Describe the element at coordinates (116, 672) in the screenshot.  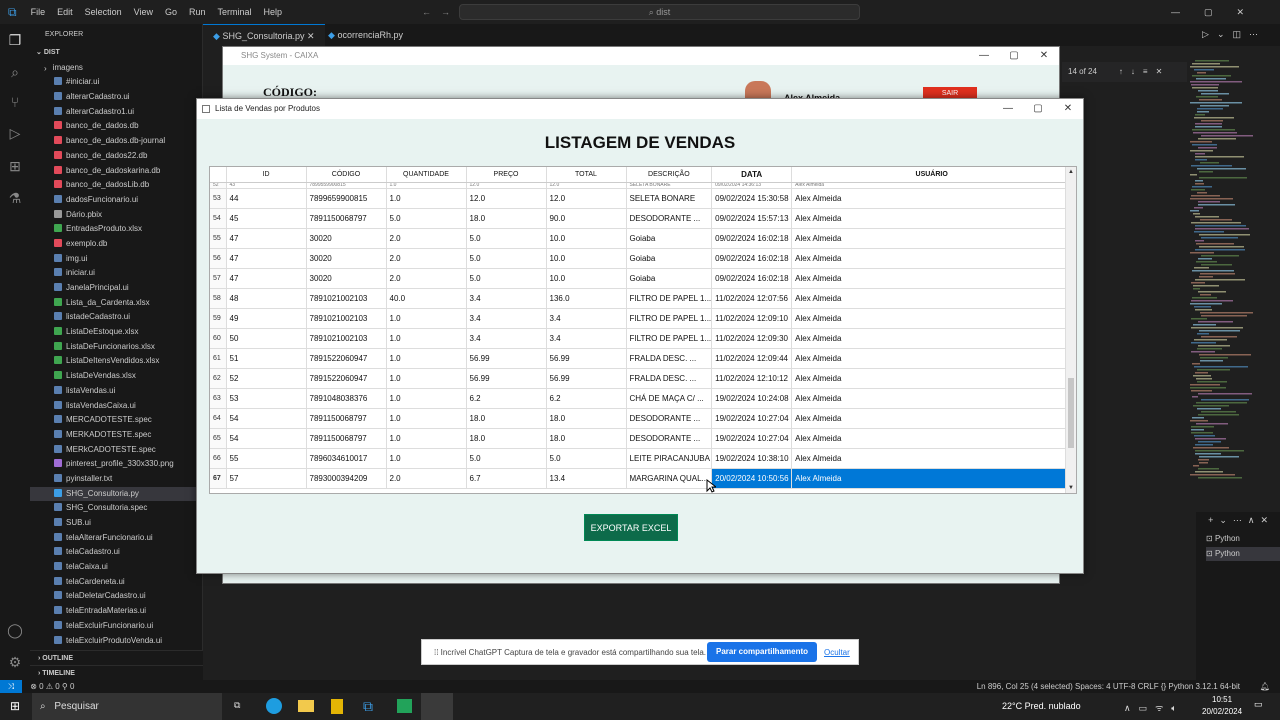
I see `timeline-section: › TIMELINE` at that location.